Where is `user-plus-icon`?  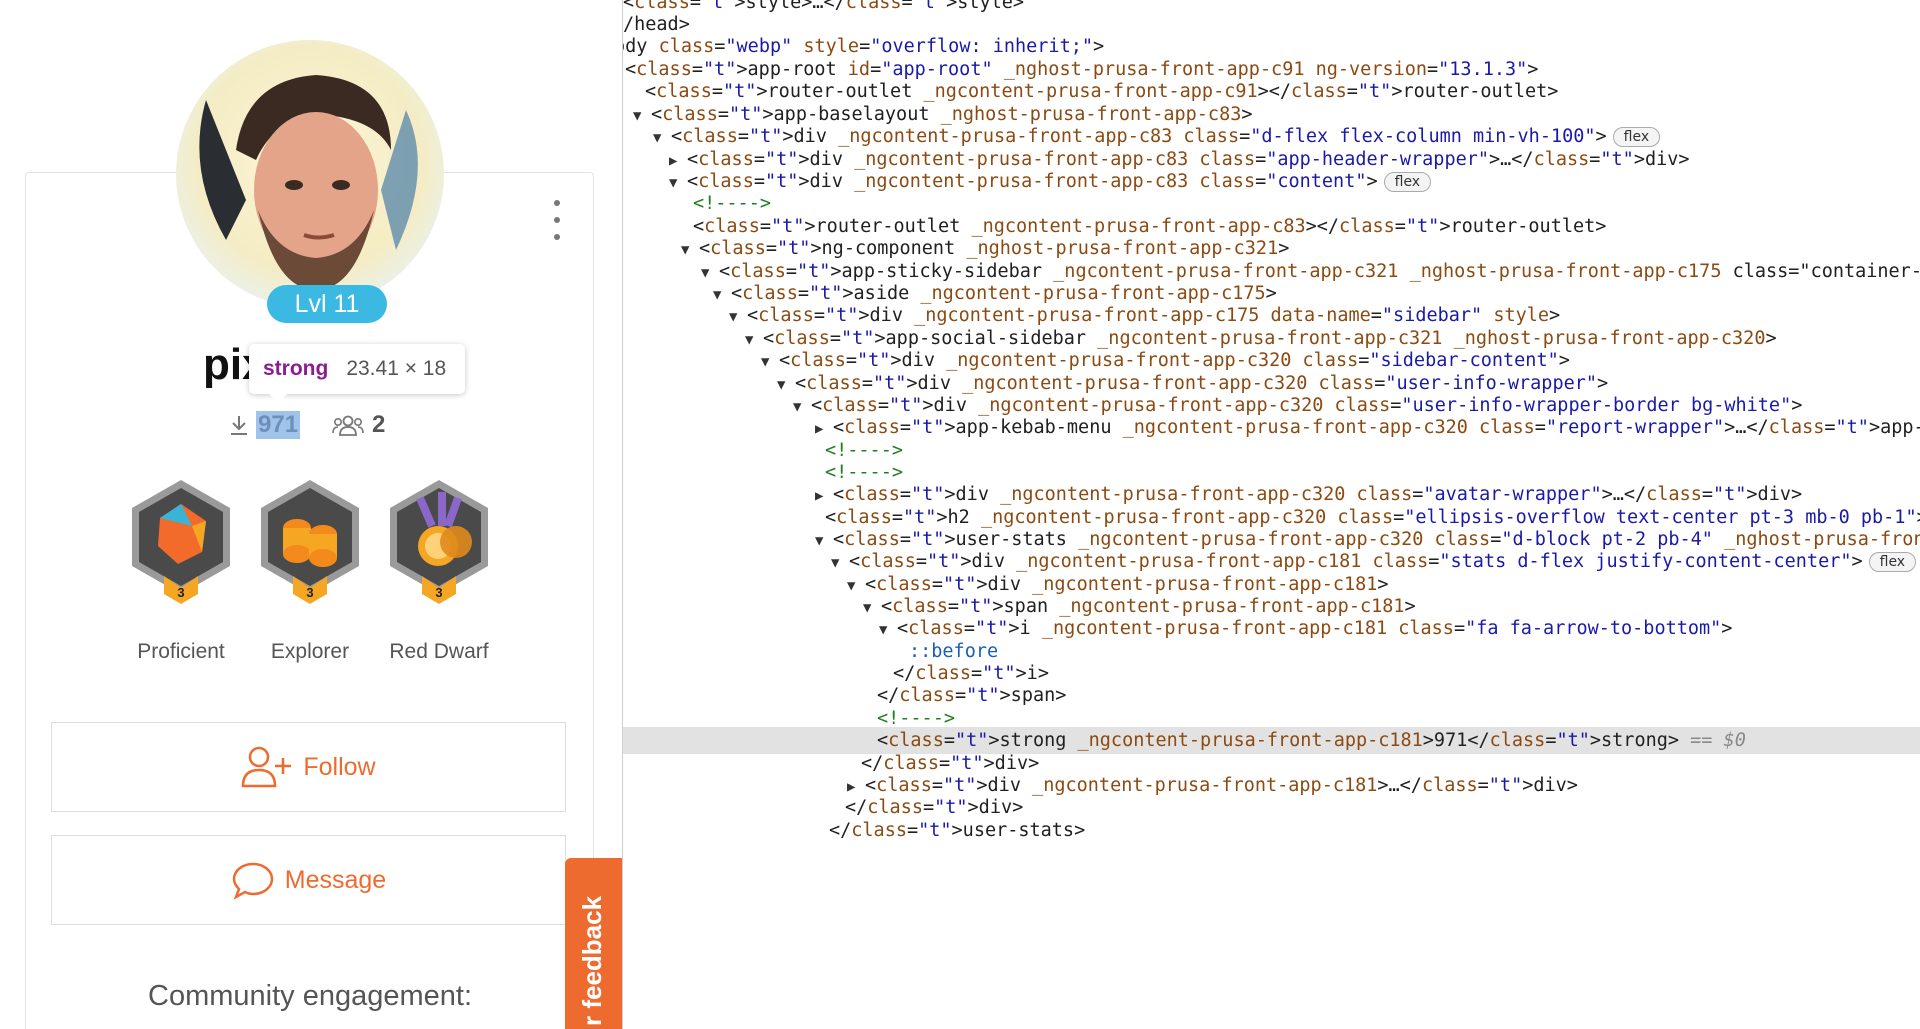
user-plus-icon is located at coordinates (267, 767).